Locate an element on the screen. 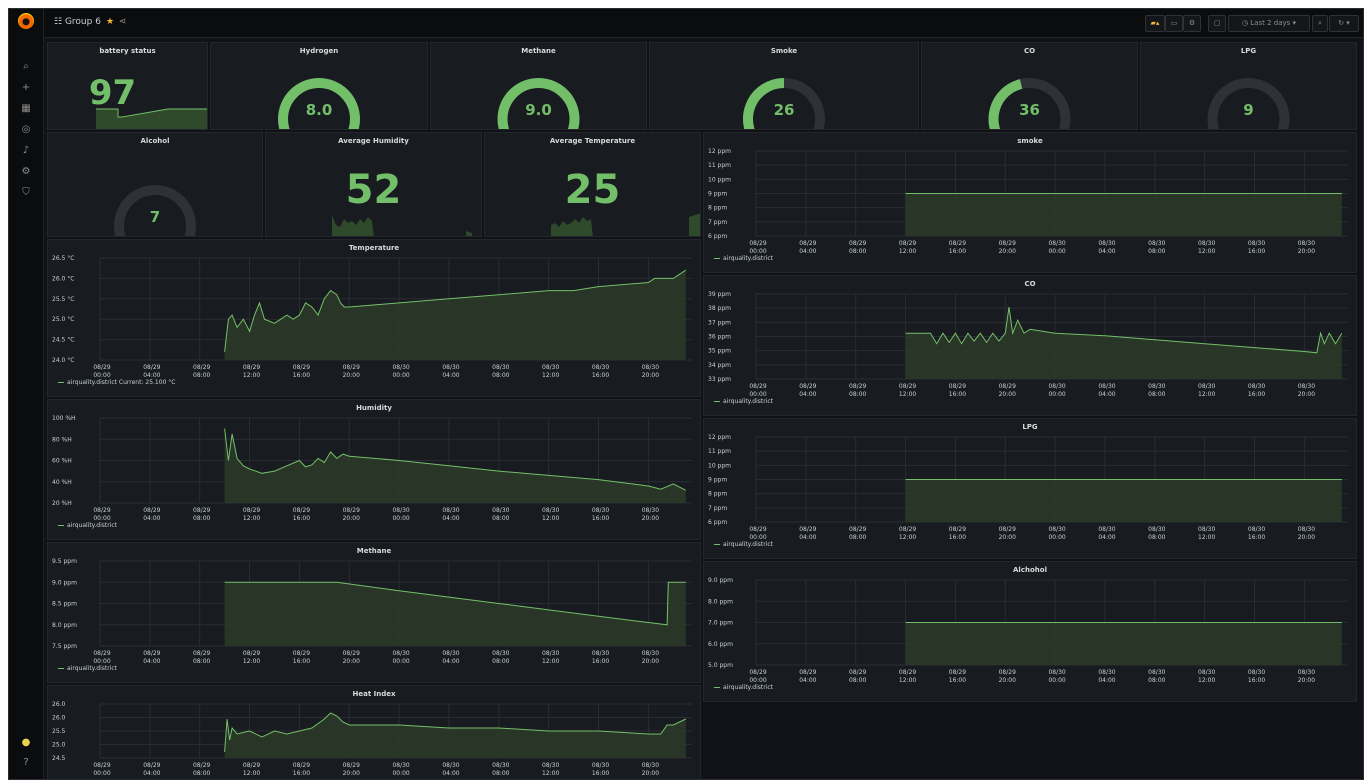  explore-icon: ◎ is located at coordinates (26, 130).